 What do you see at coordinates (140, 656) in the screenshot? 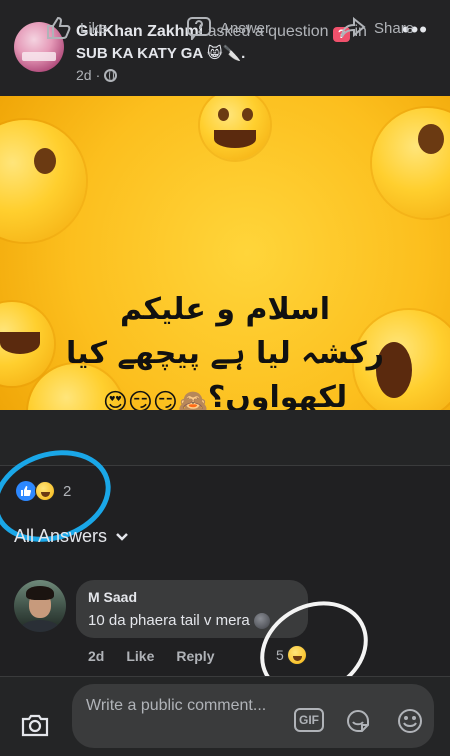
I see `comment-like-button: Like` at bounding box center [140, 656].